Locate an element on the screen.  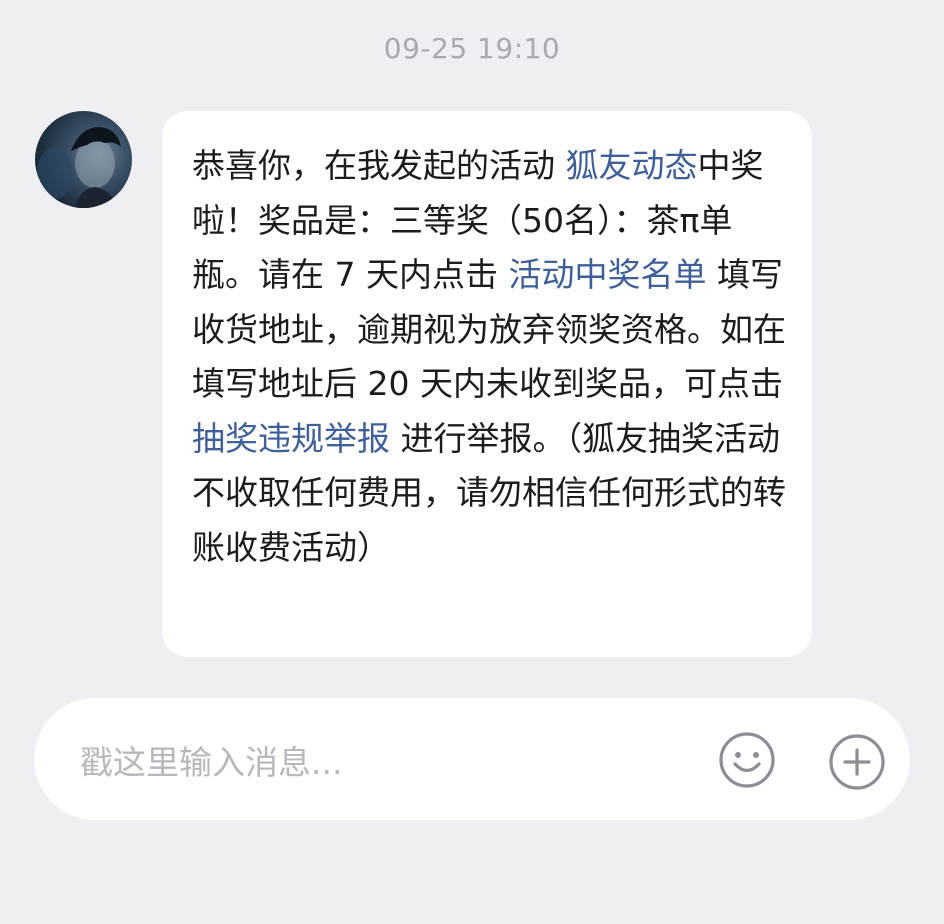
message-link: 活动中奖名单 is located at coordinates (607, 274).